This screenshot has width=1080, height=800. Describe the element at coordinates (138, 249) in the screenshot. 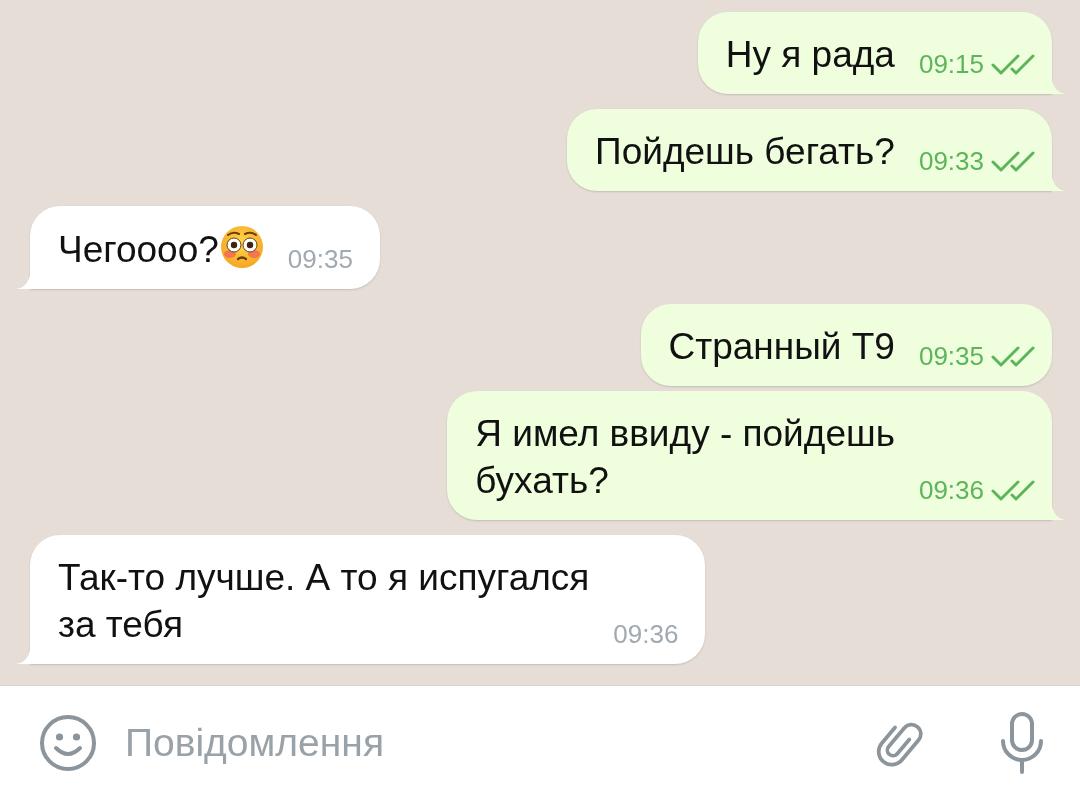

I see `message-text: Чегоооо?` at that location.